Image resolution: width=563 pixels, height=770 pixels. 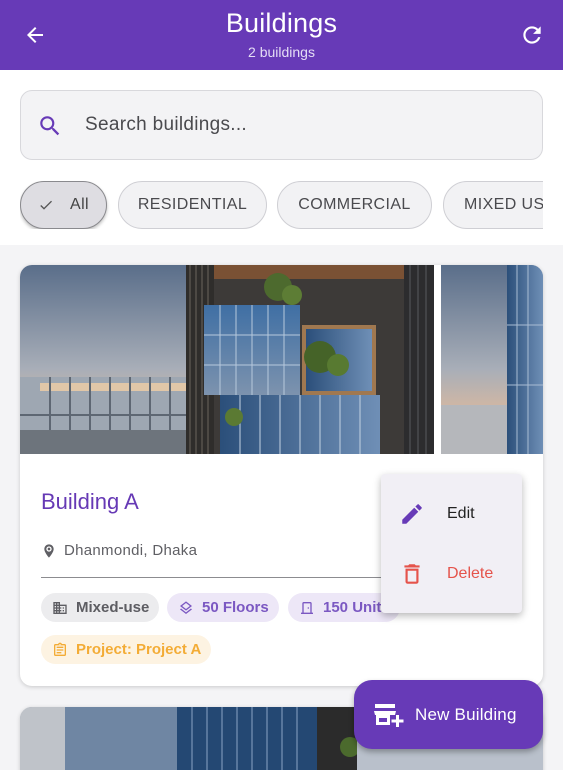 What do you see at coordinates (412, 514) in the screenshot?
I see `edit-icon` at bounding box center [412, 514].